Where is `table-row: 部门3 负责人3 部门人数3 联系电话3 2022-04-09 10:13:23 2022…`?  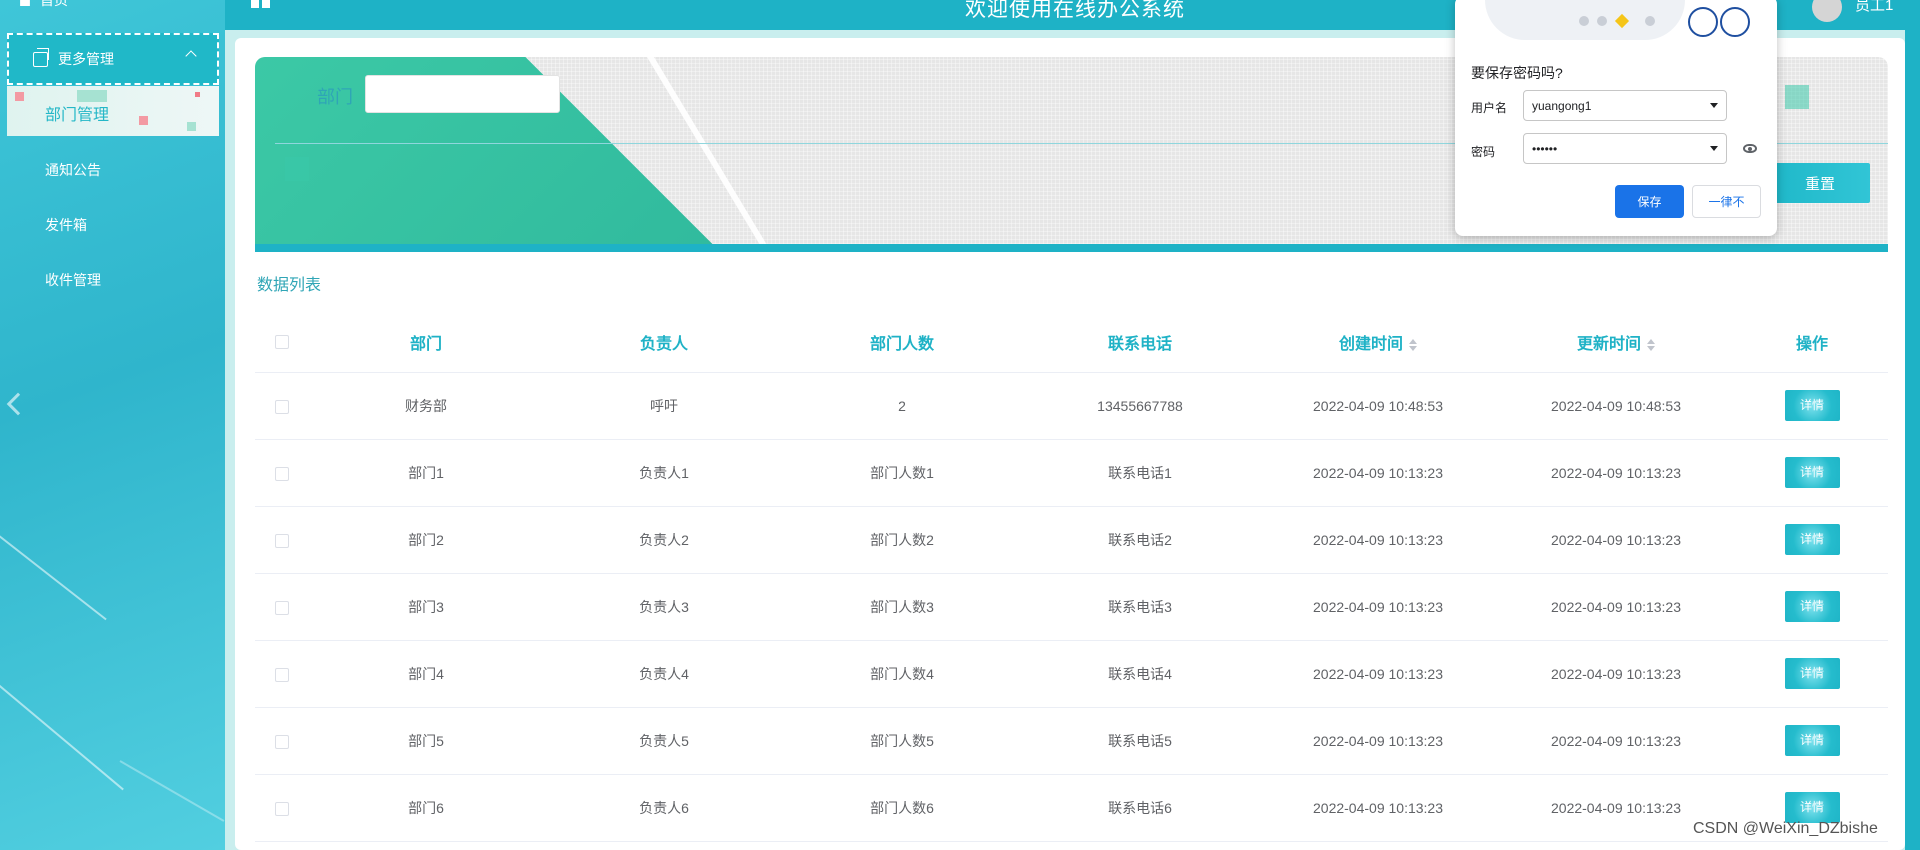 table-row: 部门3 负责人3 部门人数3 联系电话3 2022-04-09 10:13:23 2022… is located at coordinates (1071, 607).